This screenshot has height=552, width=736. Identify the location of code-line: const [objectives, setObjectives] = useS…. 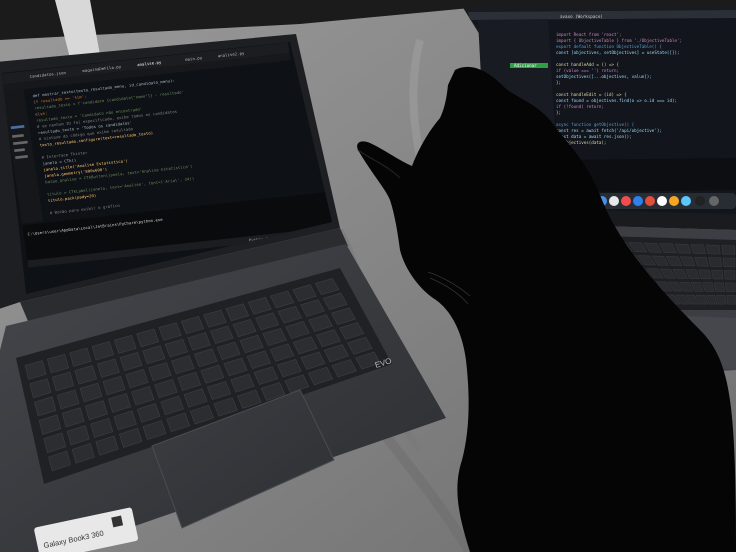
(618, 52).